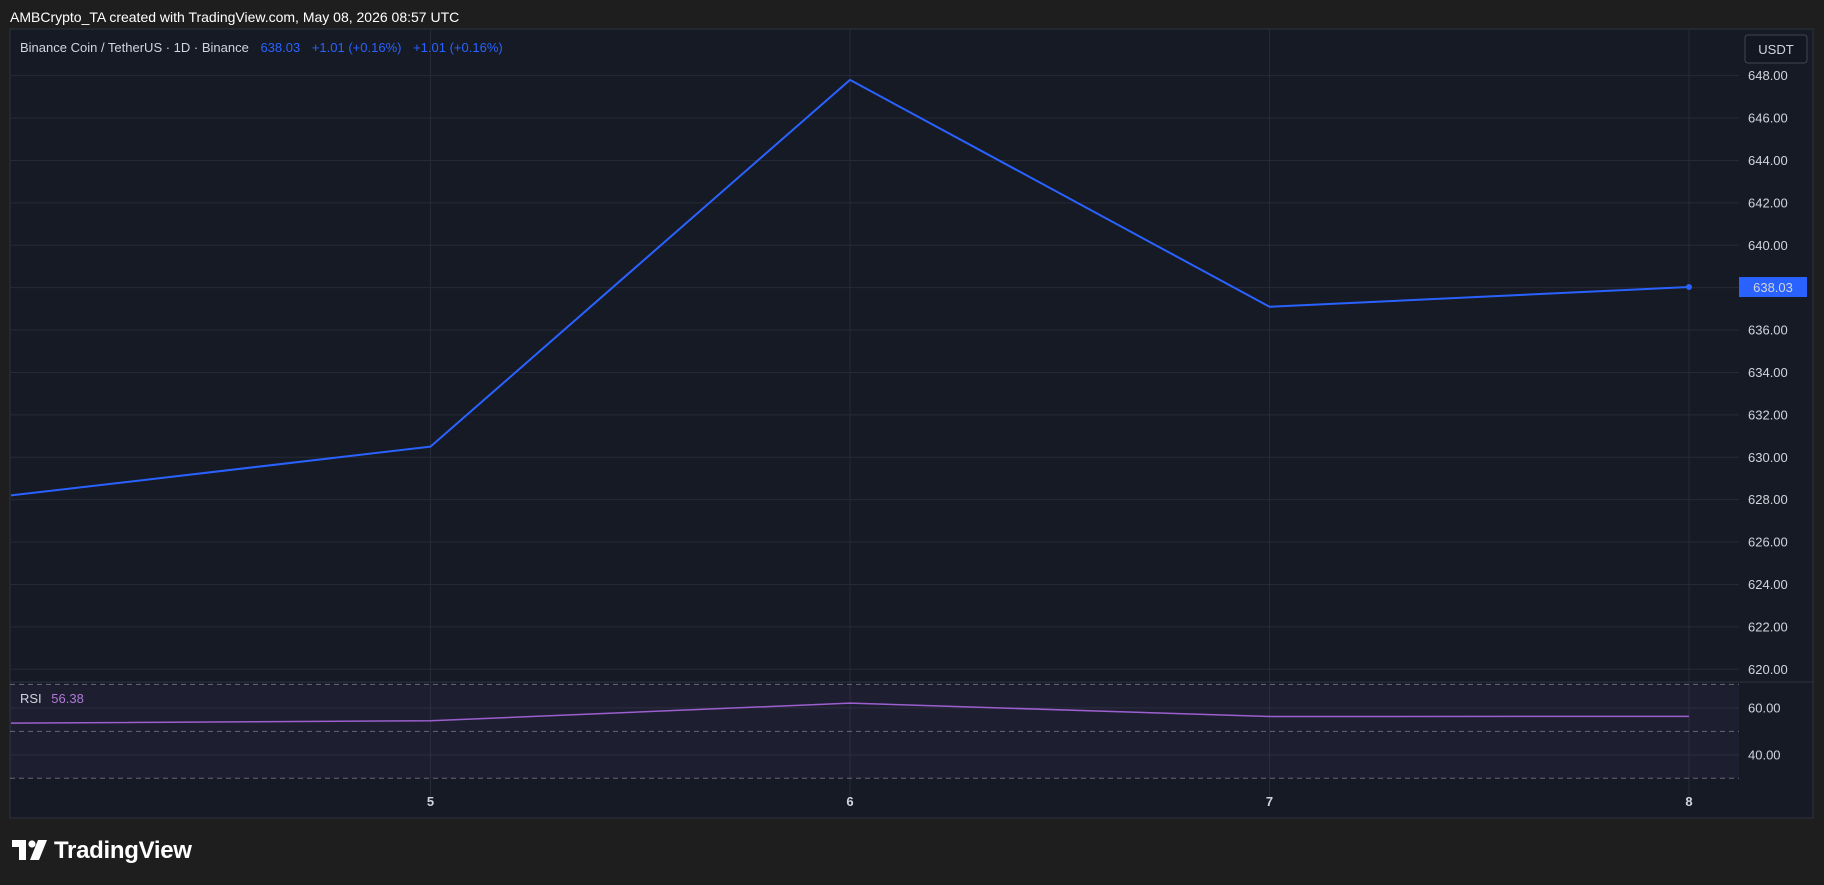  I want to click on price-tick-label: 642.00, so click(1768, 202).